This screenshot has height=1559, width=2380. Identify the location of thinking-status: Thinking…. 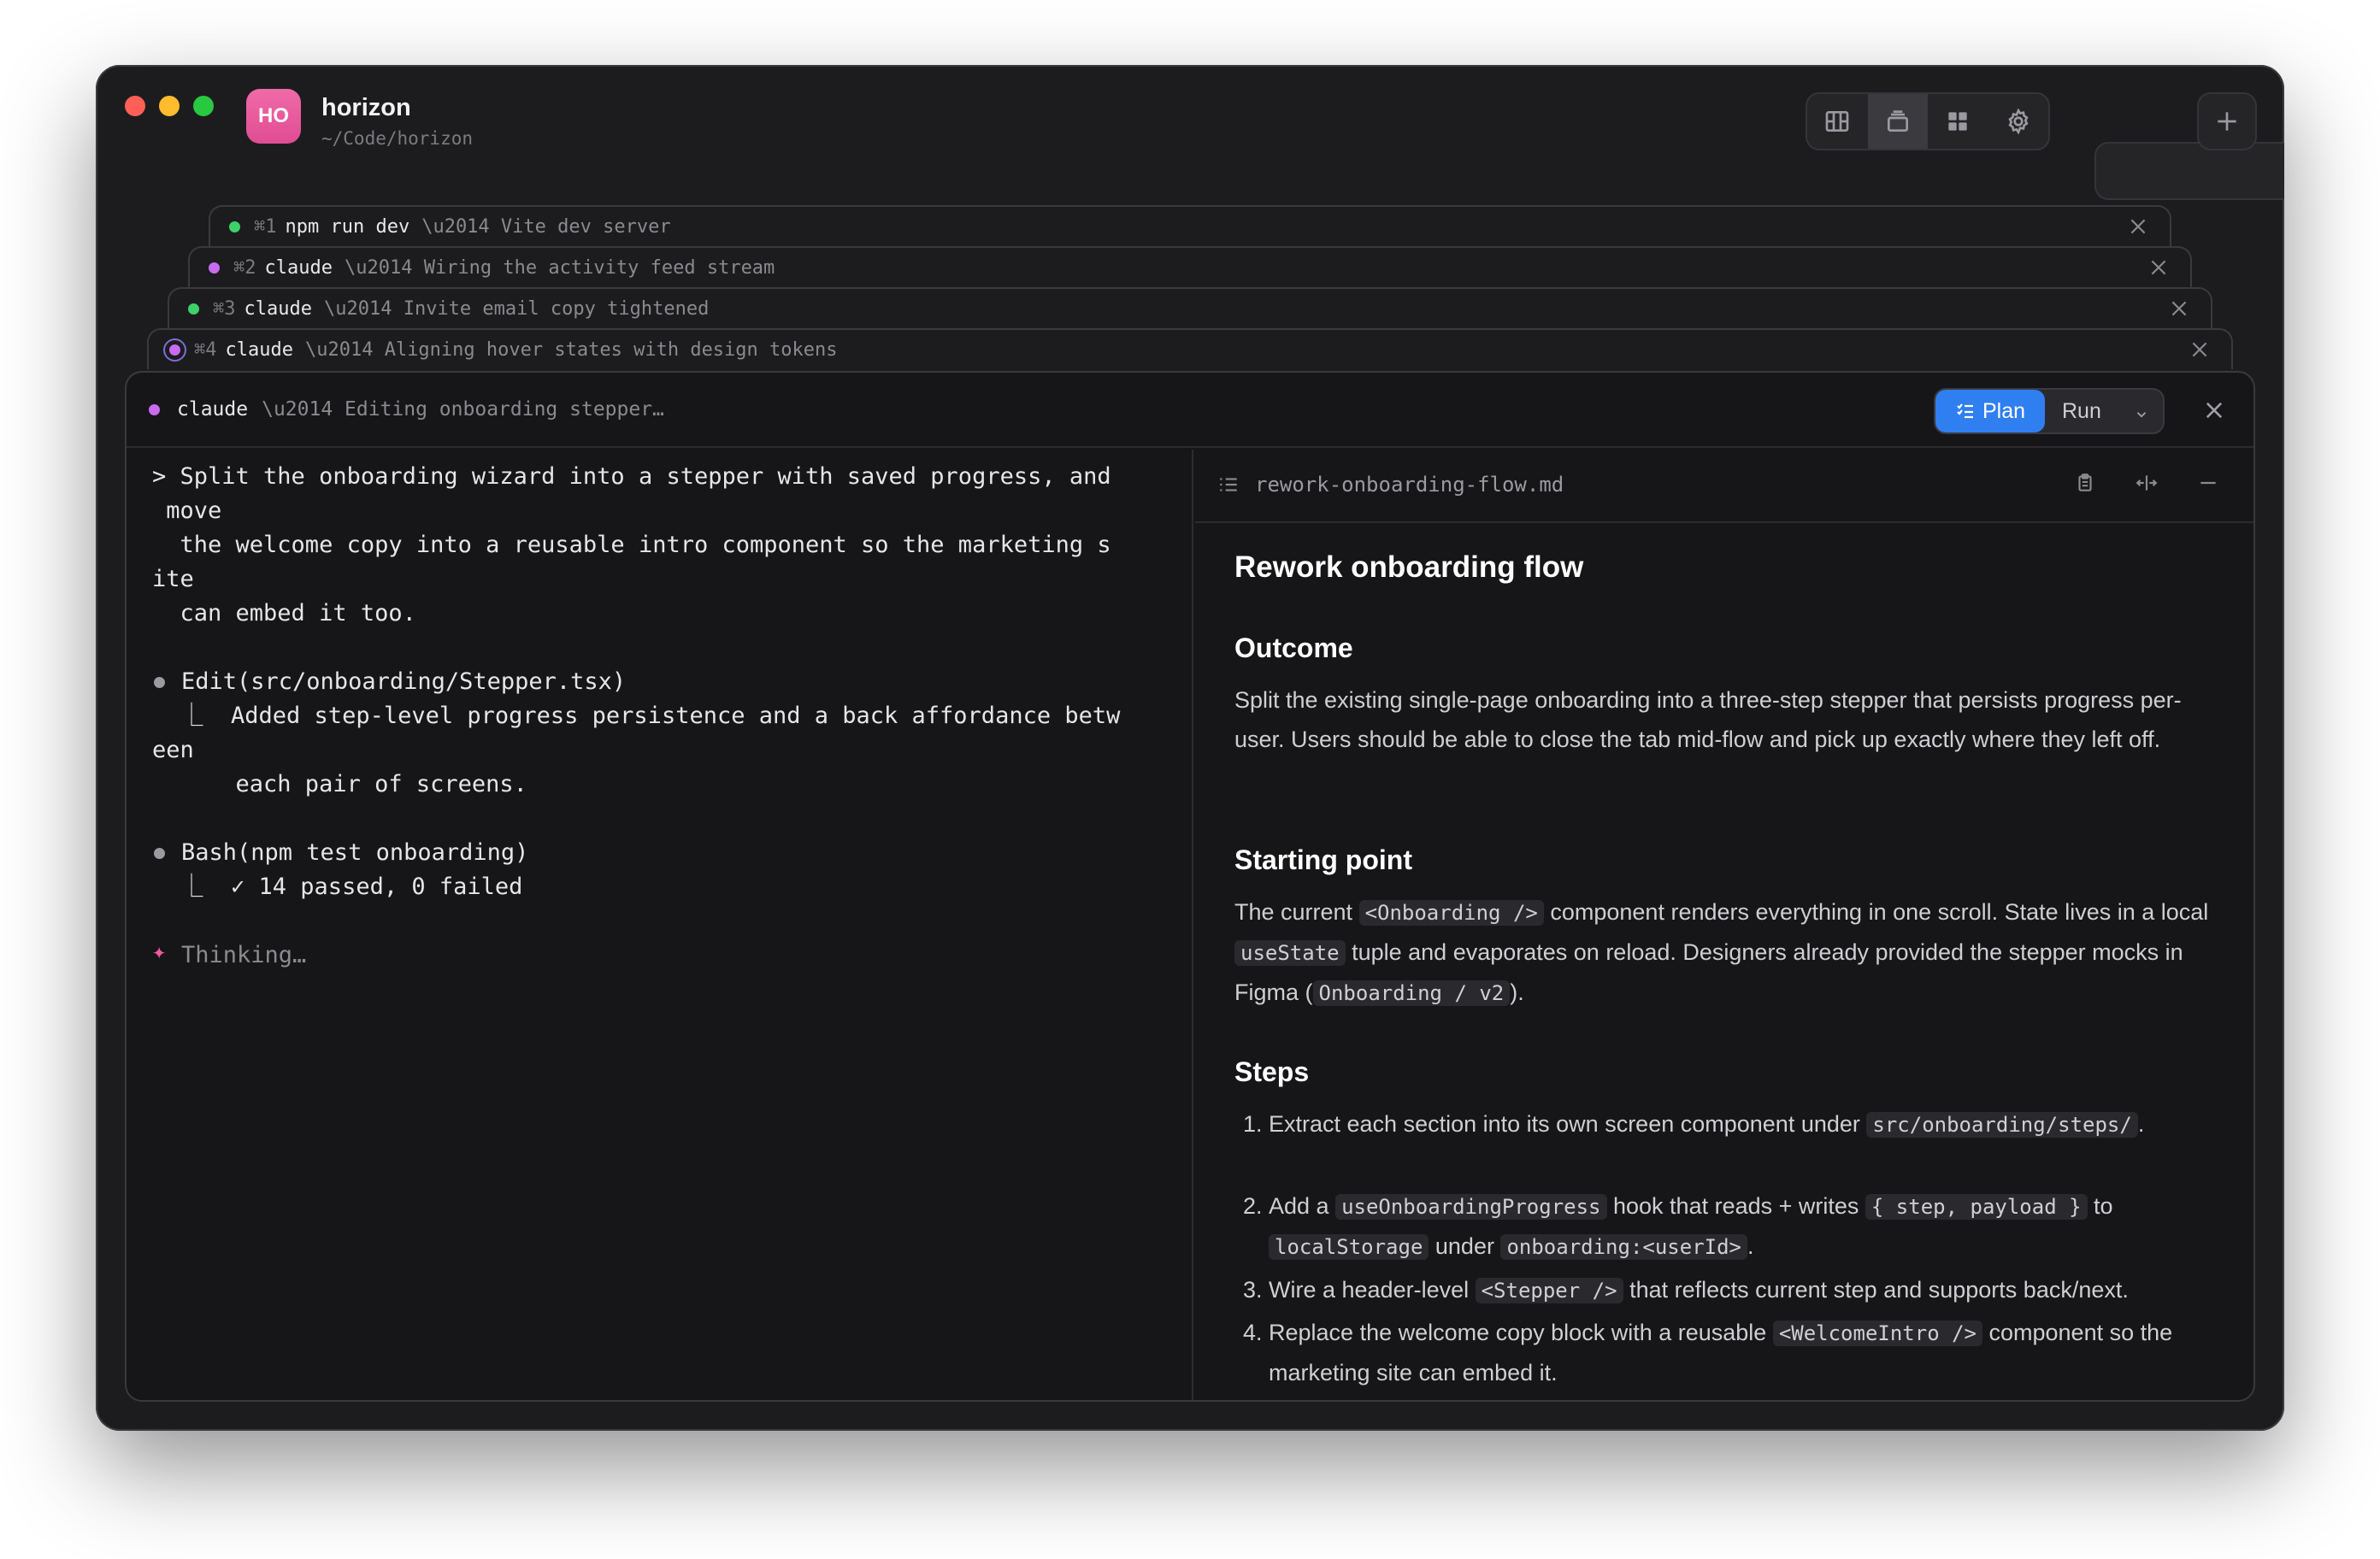
(244, 955).